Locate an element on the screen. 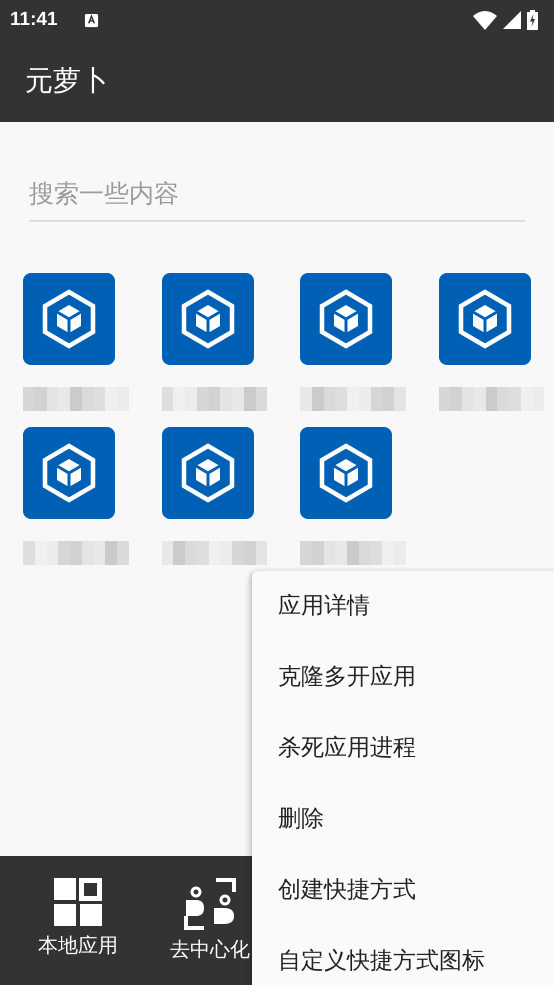 This screenshot has height=985, width=554. grid-icon is located at coordinates (78, 902).